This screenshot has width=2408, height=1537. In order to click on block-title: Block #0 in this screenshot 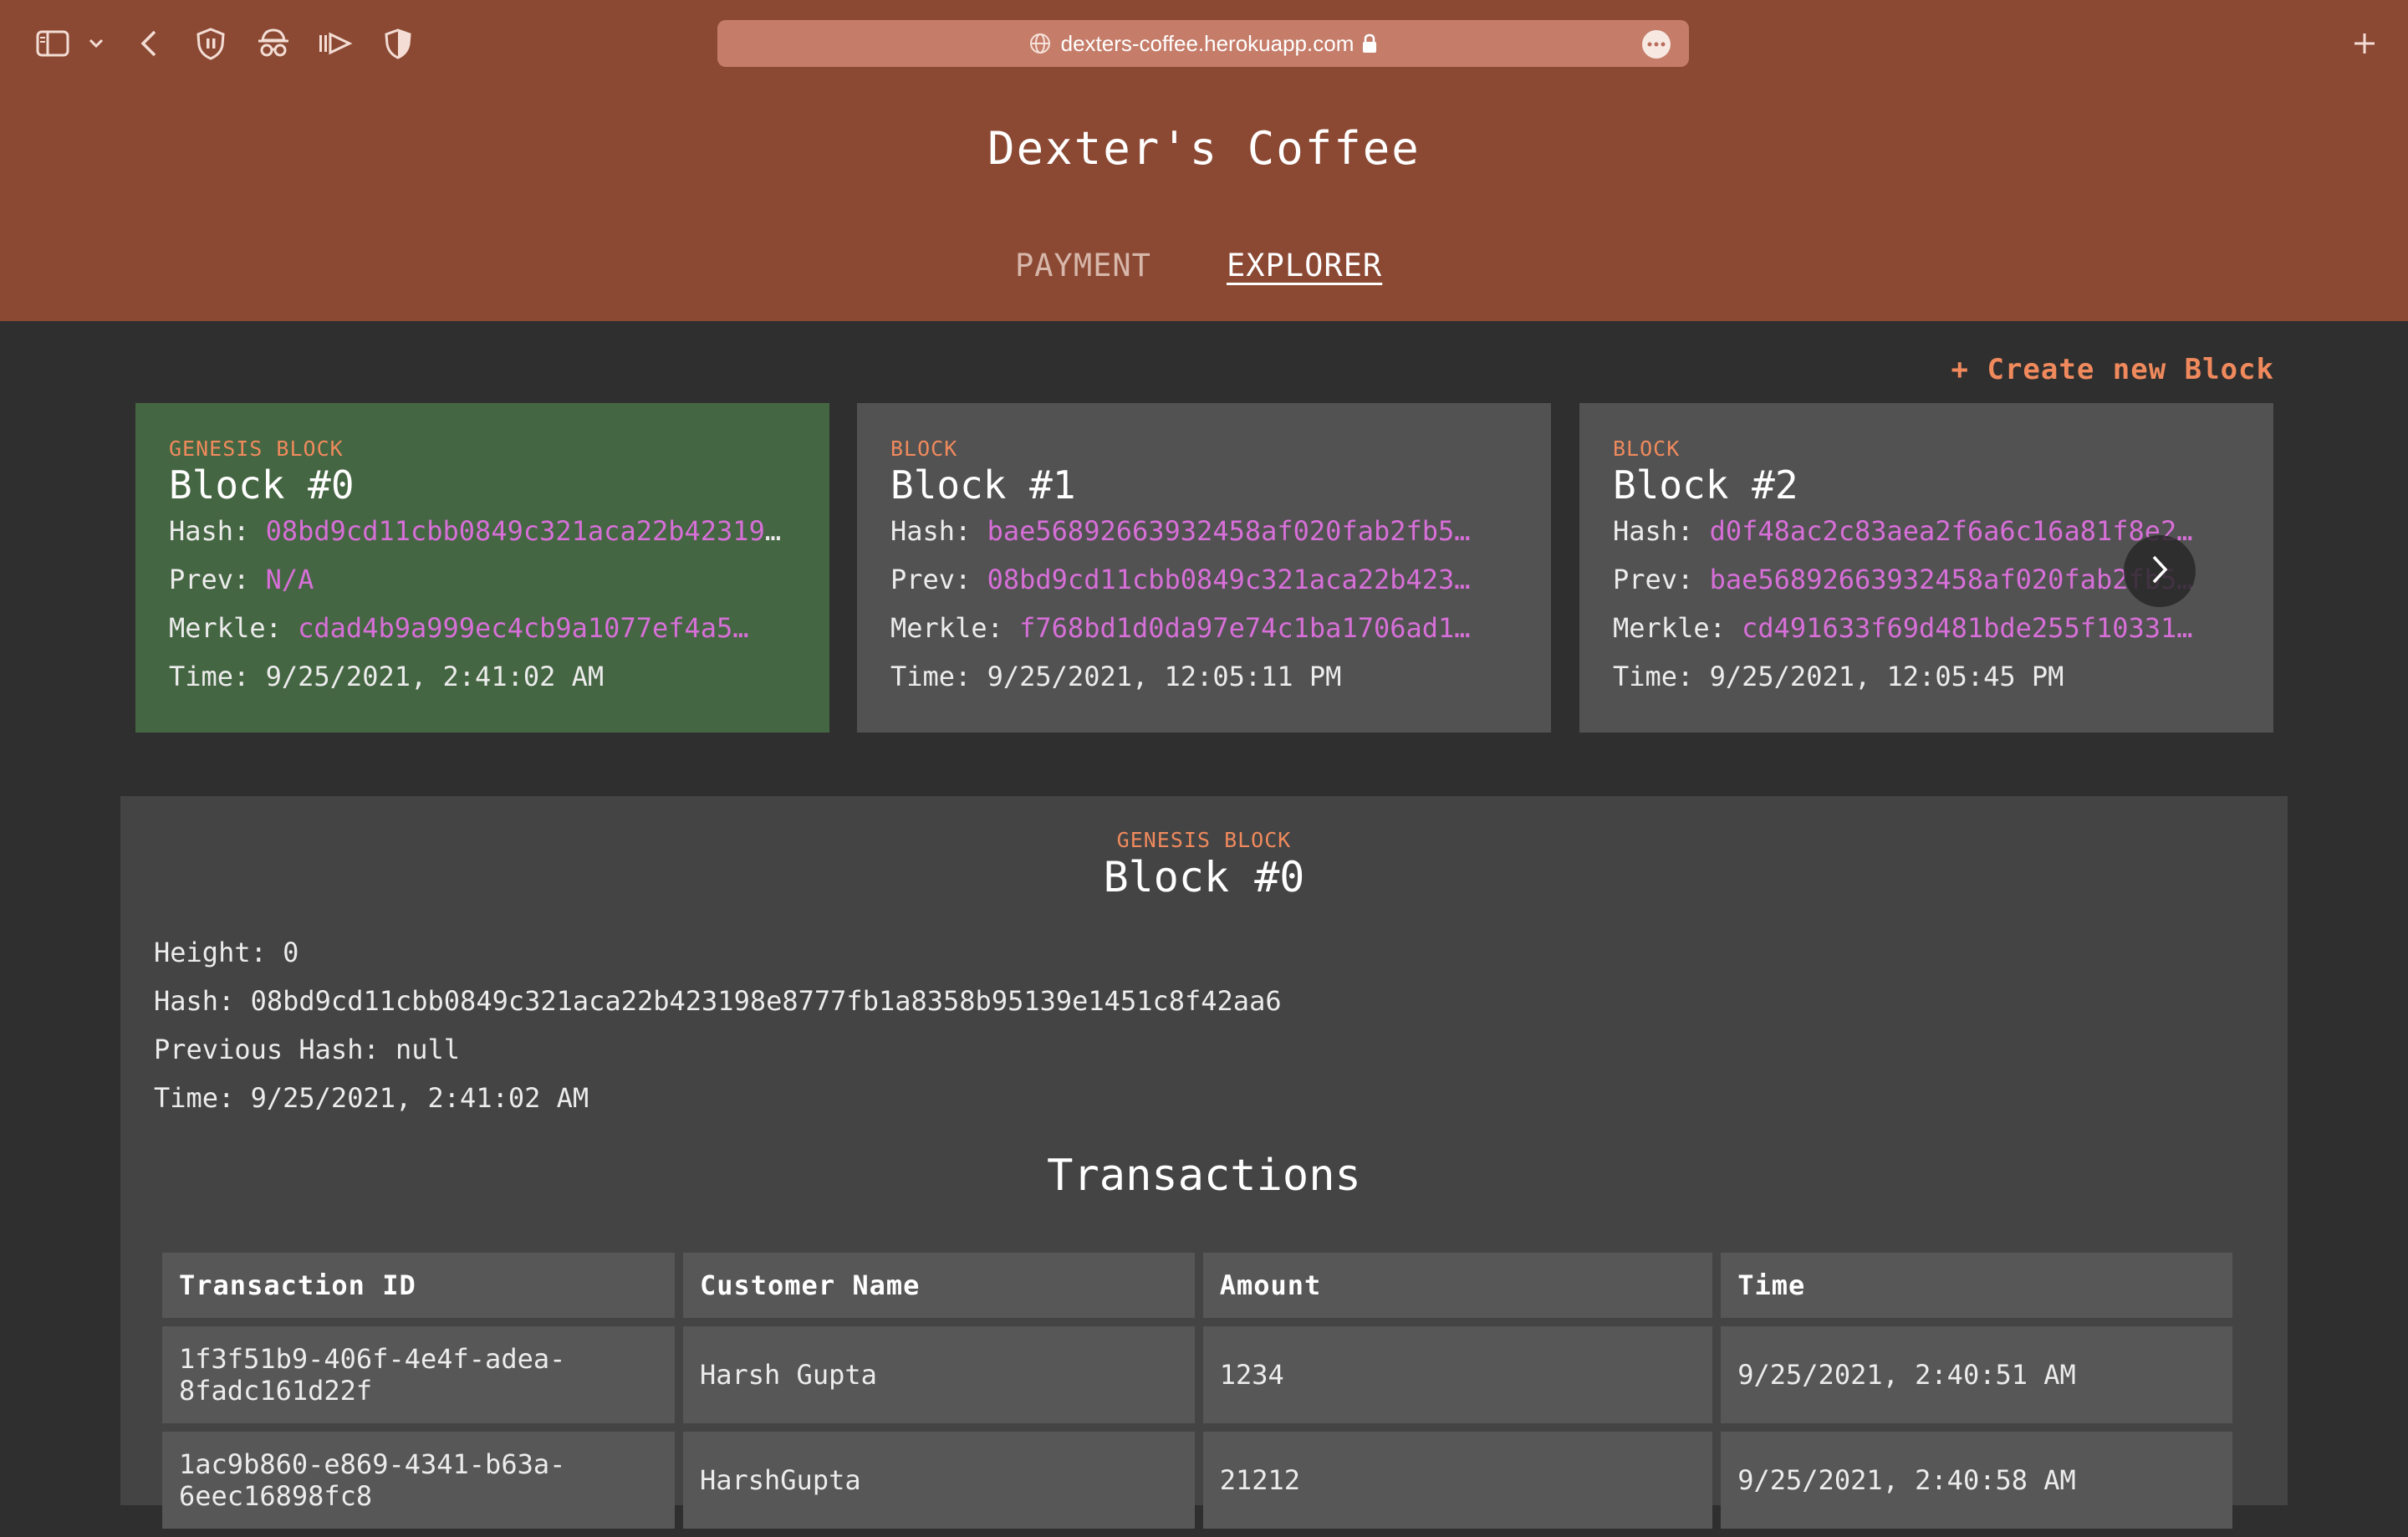, I will do `click(262, 485)`.